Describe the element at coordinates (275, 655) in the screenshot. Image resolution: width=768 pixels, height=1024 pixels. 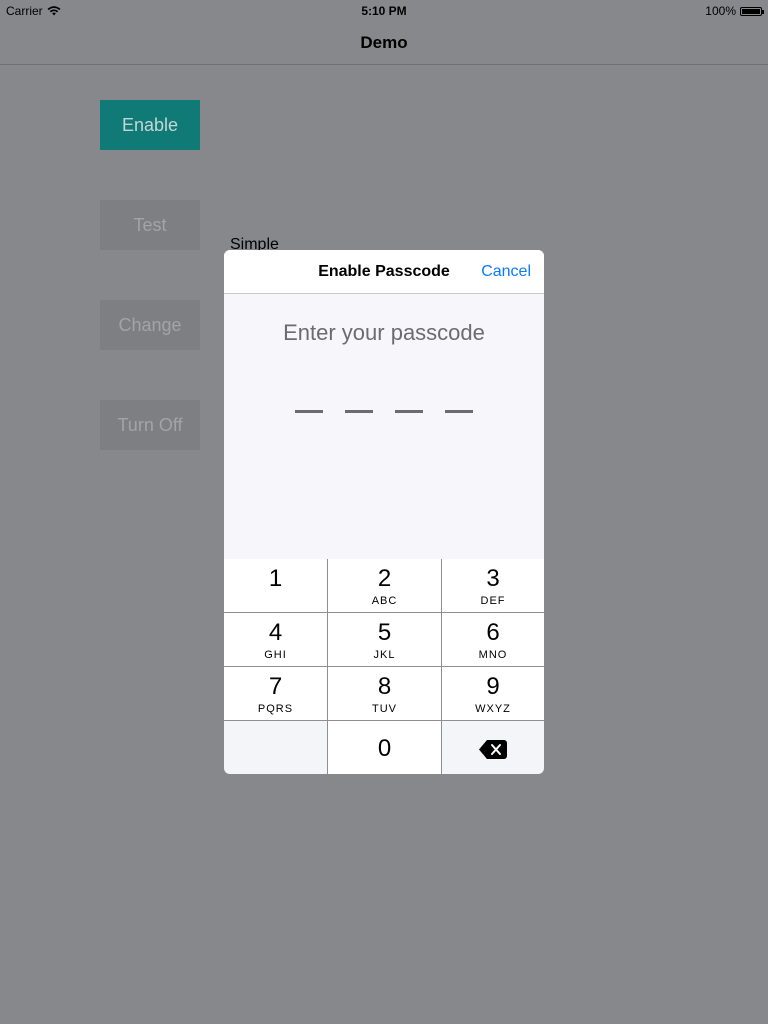
I see `key-letters: GHI` at that location.